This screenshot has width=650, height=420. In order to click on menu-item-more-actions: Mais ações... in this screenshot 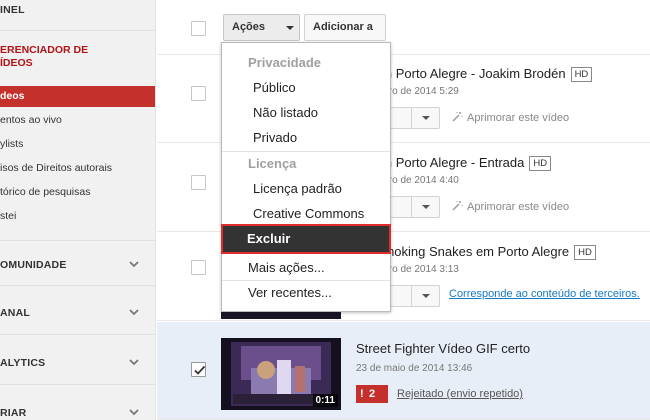, I will do `click(286, 267)`.